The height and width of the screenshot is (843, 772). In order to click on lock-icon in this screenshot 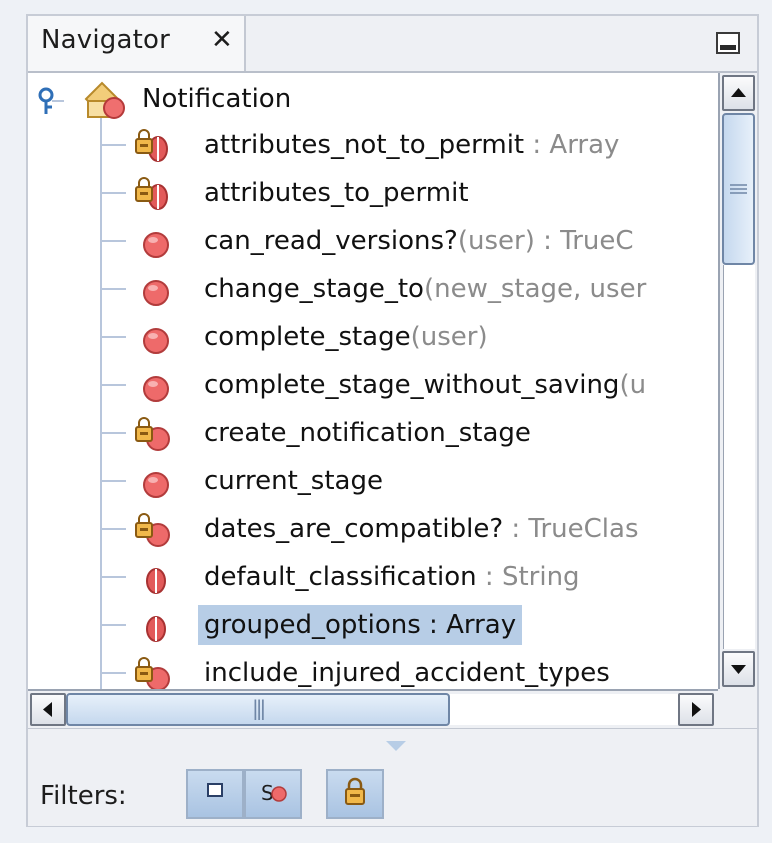, I will do `click(355, 791)`.